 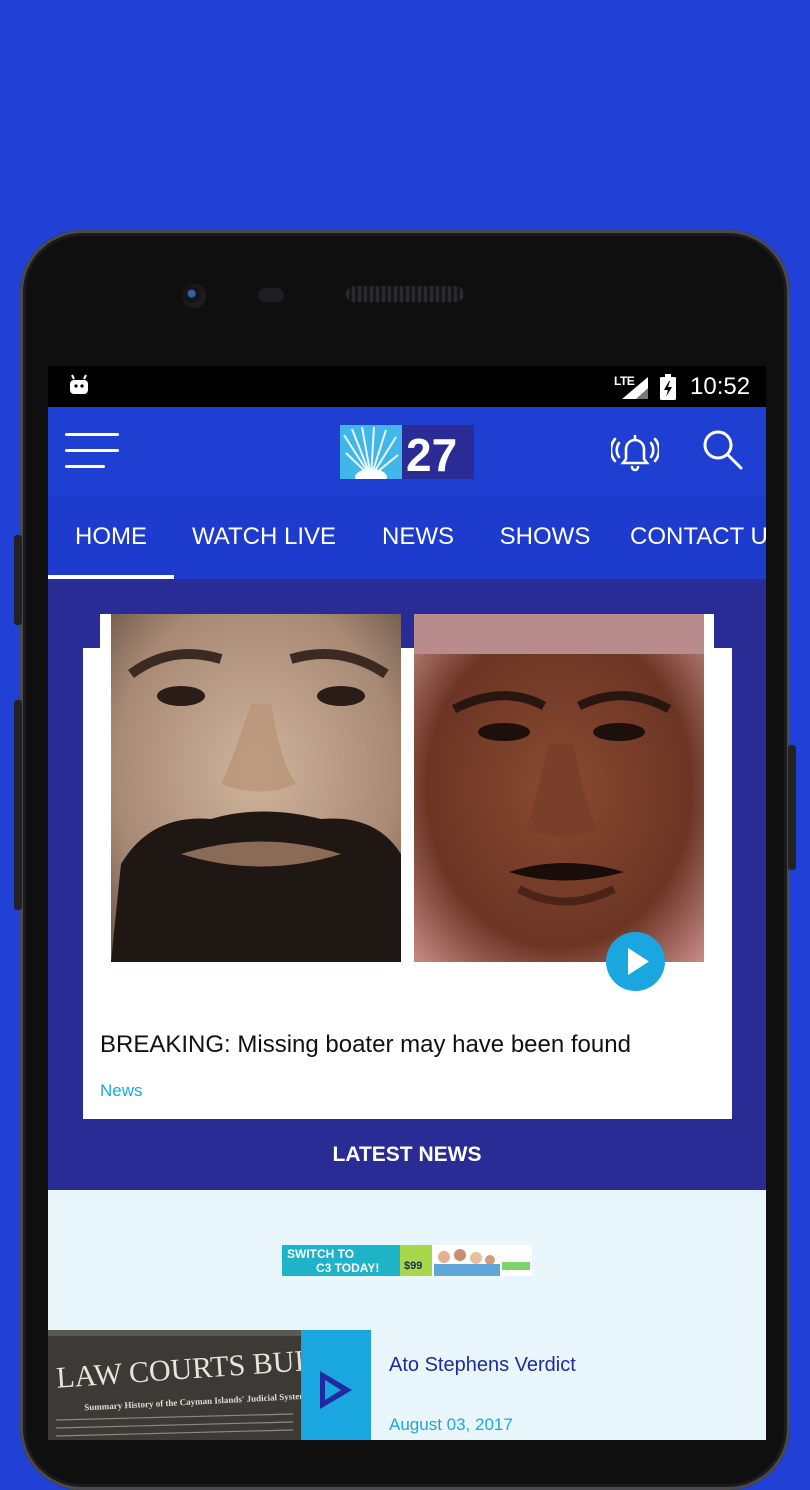 What do you see at coordinates (347, 1268) in the screenshot?
I see `ad-text-2: C3 TODAY!` at bounding box center [347, 1268].